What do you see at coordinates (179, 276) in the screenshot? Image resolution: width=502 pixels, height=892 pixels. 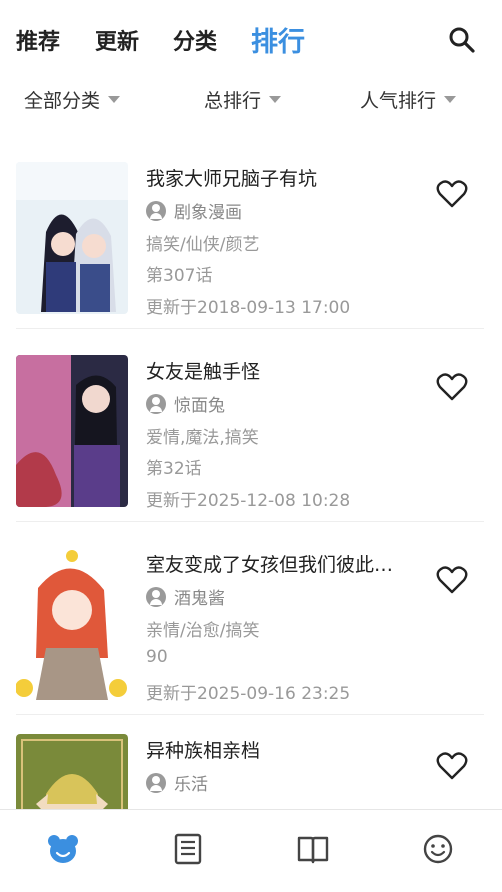 I see `comic-chapter: 第307话` at bounding box center [179, 276].